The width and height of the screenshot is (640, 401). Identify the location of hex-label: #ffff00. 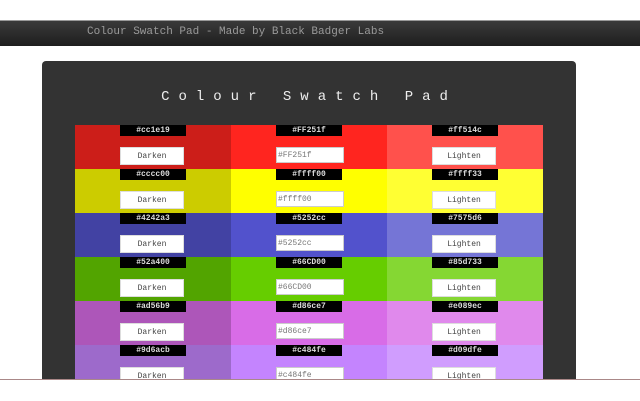
(309, 174).